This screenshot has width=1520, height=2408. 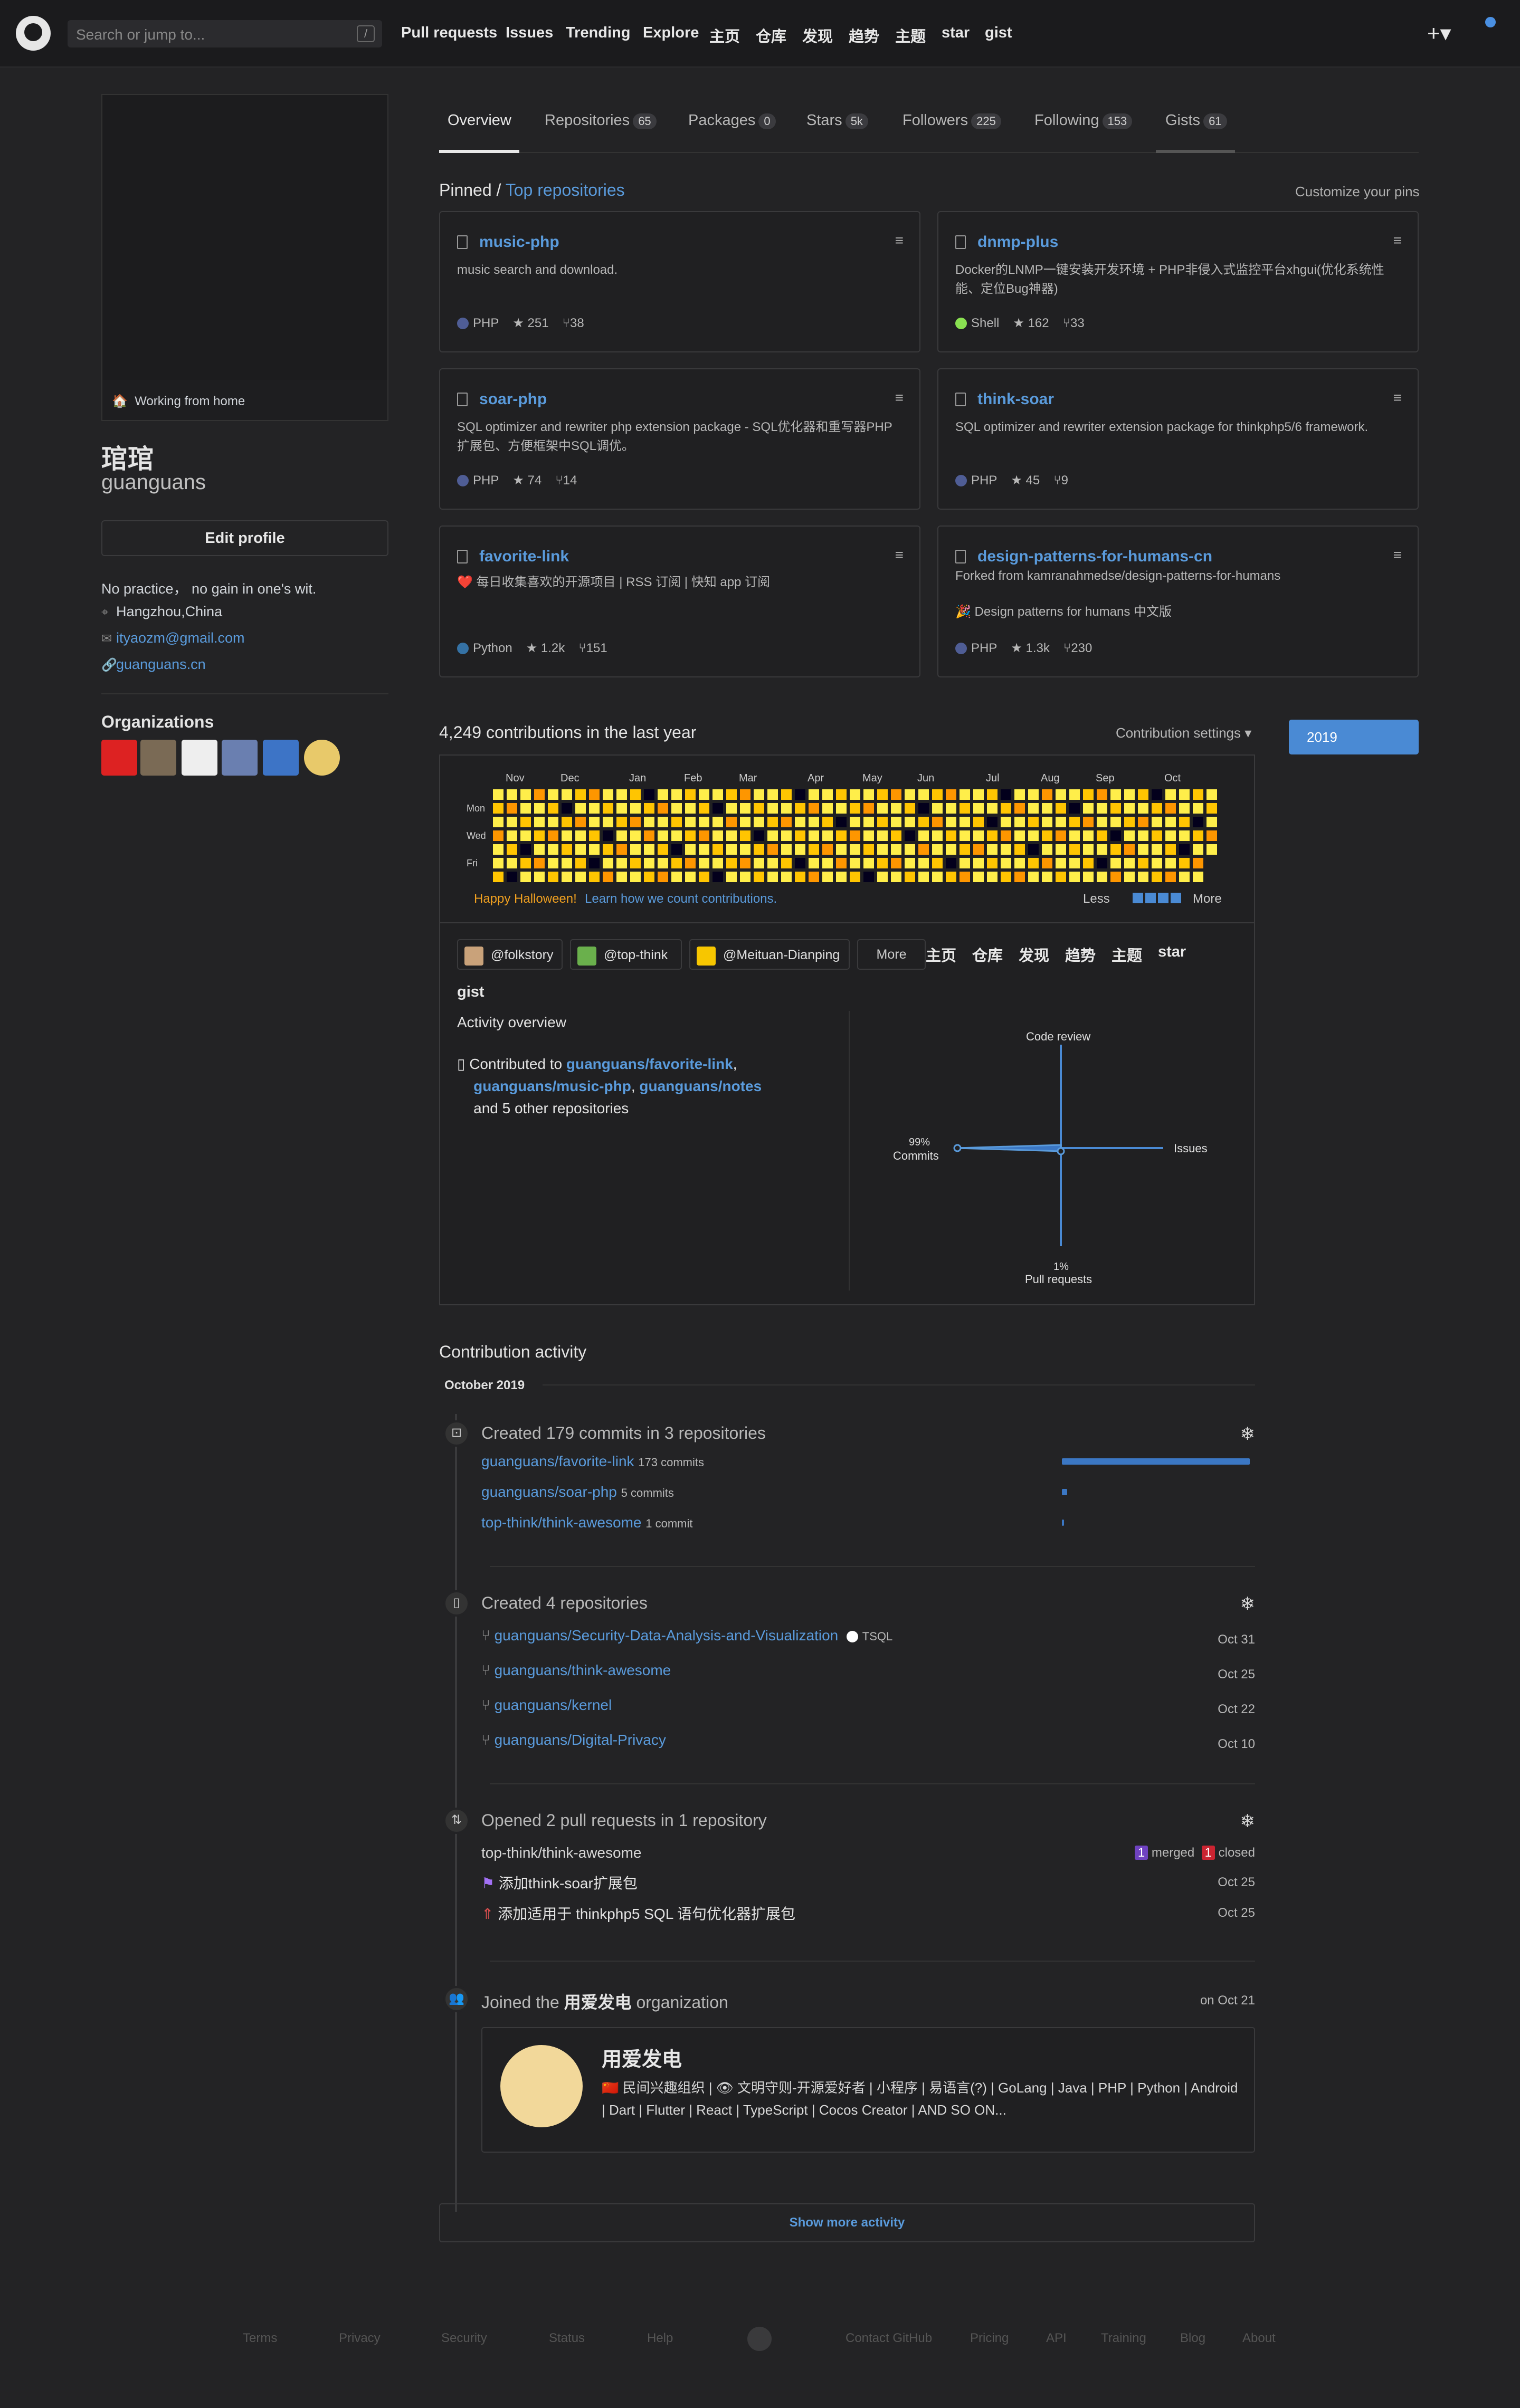 What do you see at coordinates (244, 538) in the screenshot?
I see `edit-profile-button: Edit profile` at bounding box center [244, 538].